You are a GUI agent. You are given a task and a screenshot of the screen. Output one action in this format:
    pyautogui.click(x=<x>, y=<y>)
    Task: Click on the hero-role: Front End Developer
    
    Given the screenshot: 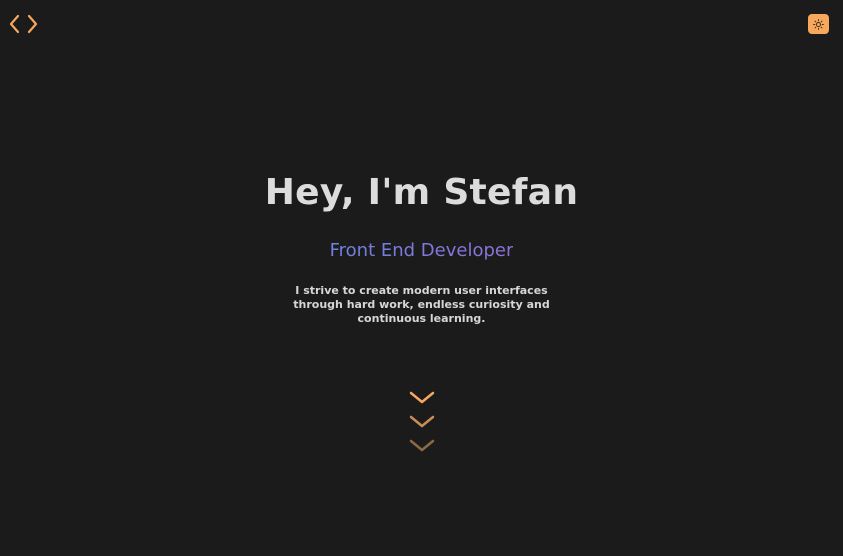 What is the action you would take?
    pyautogui.click(x=421, y=251)
    